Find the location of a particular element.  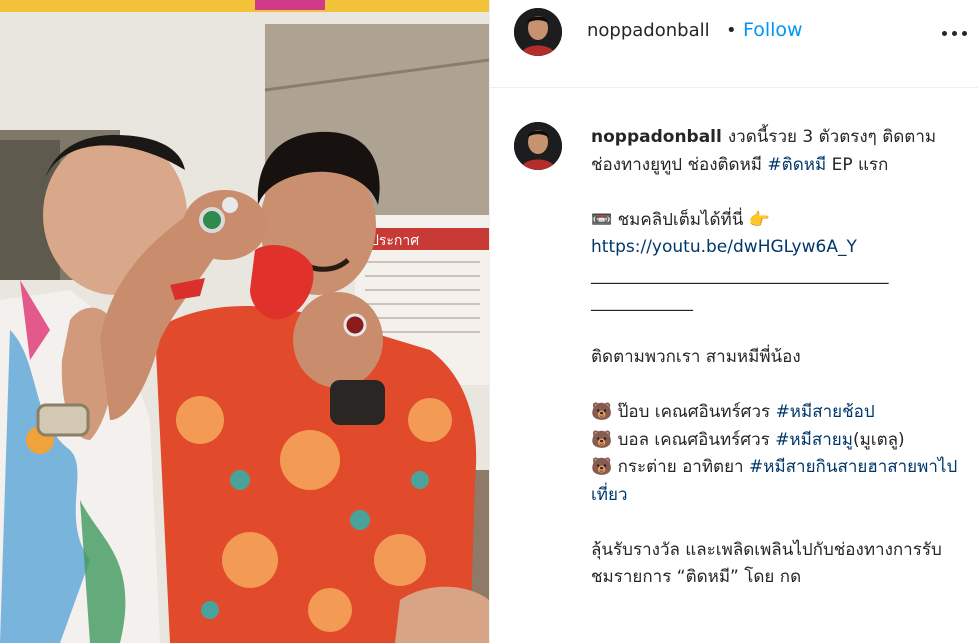

caption-text: ติดตามพวกเรา สามหมีพี่น้อง is located at coordinates (696, 357).